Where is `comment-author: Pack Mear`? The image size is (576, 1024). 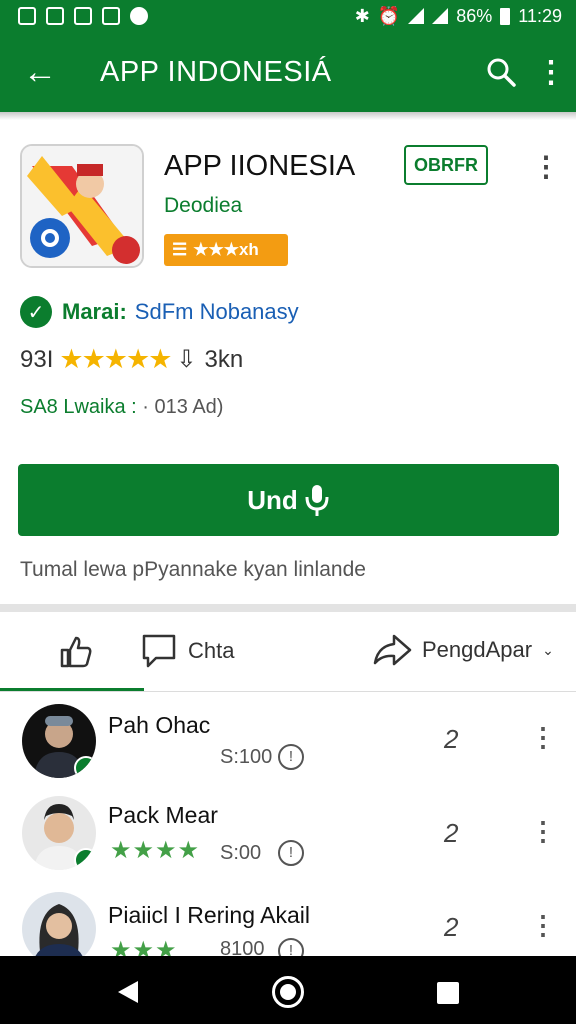 comment-author: Pack Mear is located at coordinates (163, 815).